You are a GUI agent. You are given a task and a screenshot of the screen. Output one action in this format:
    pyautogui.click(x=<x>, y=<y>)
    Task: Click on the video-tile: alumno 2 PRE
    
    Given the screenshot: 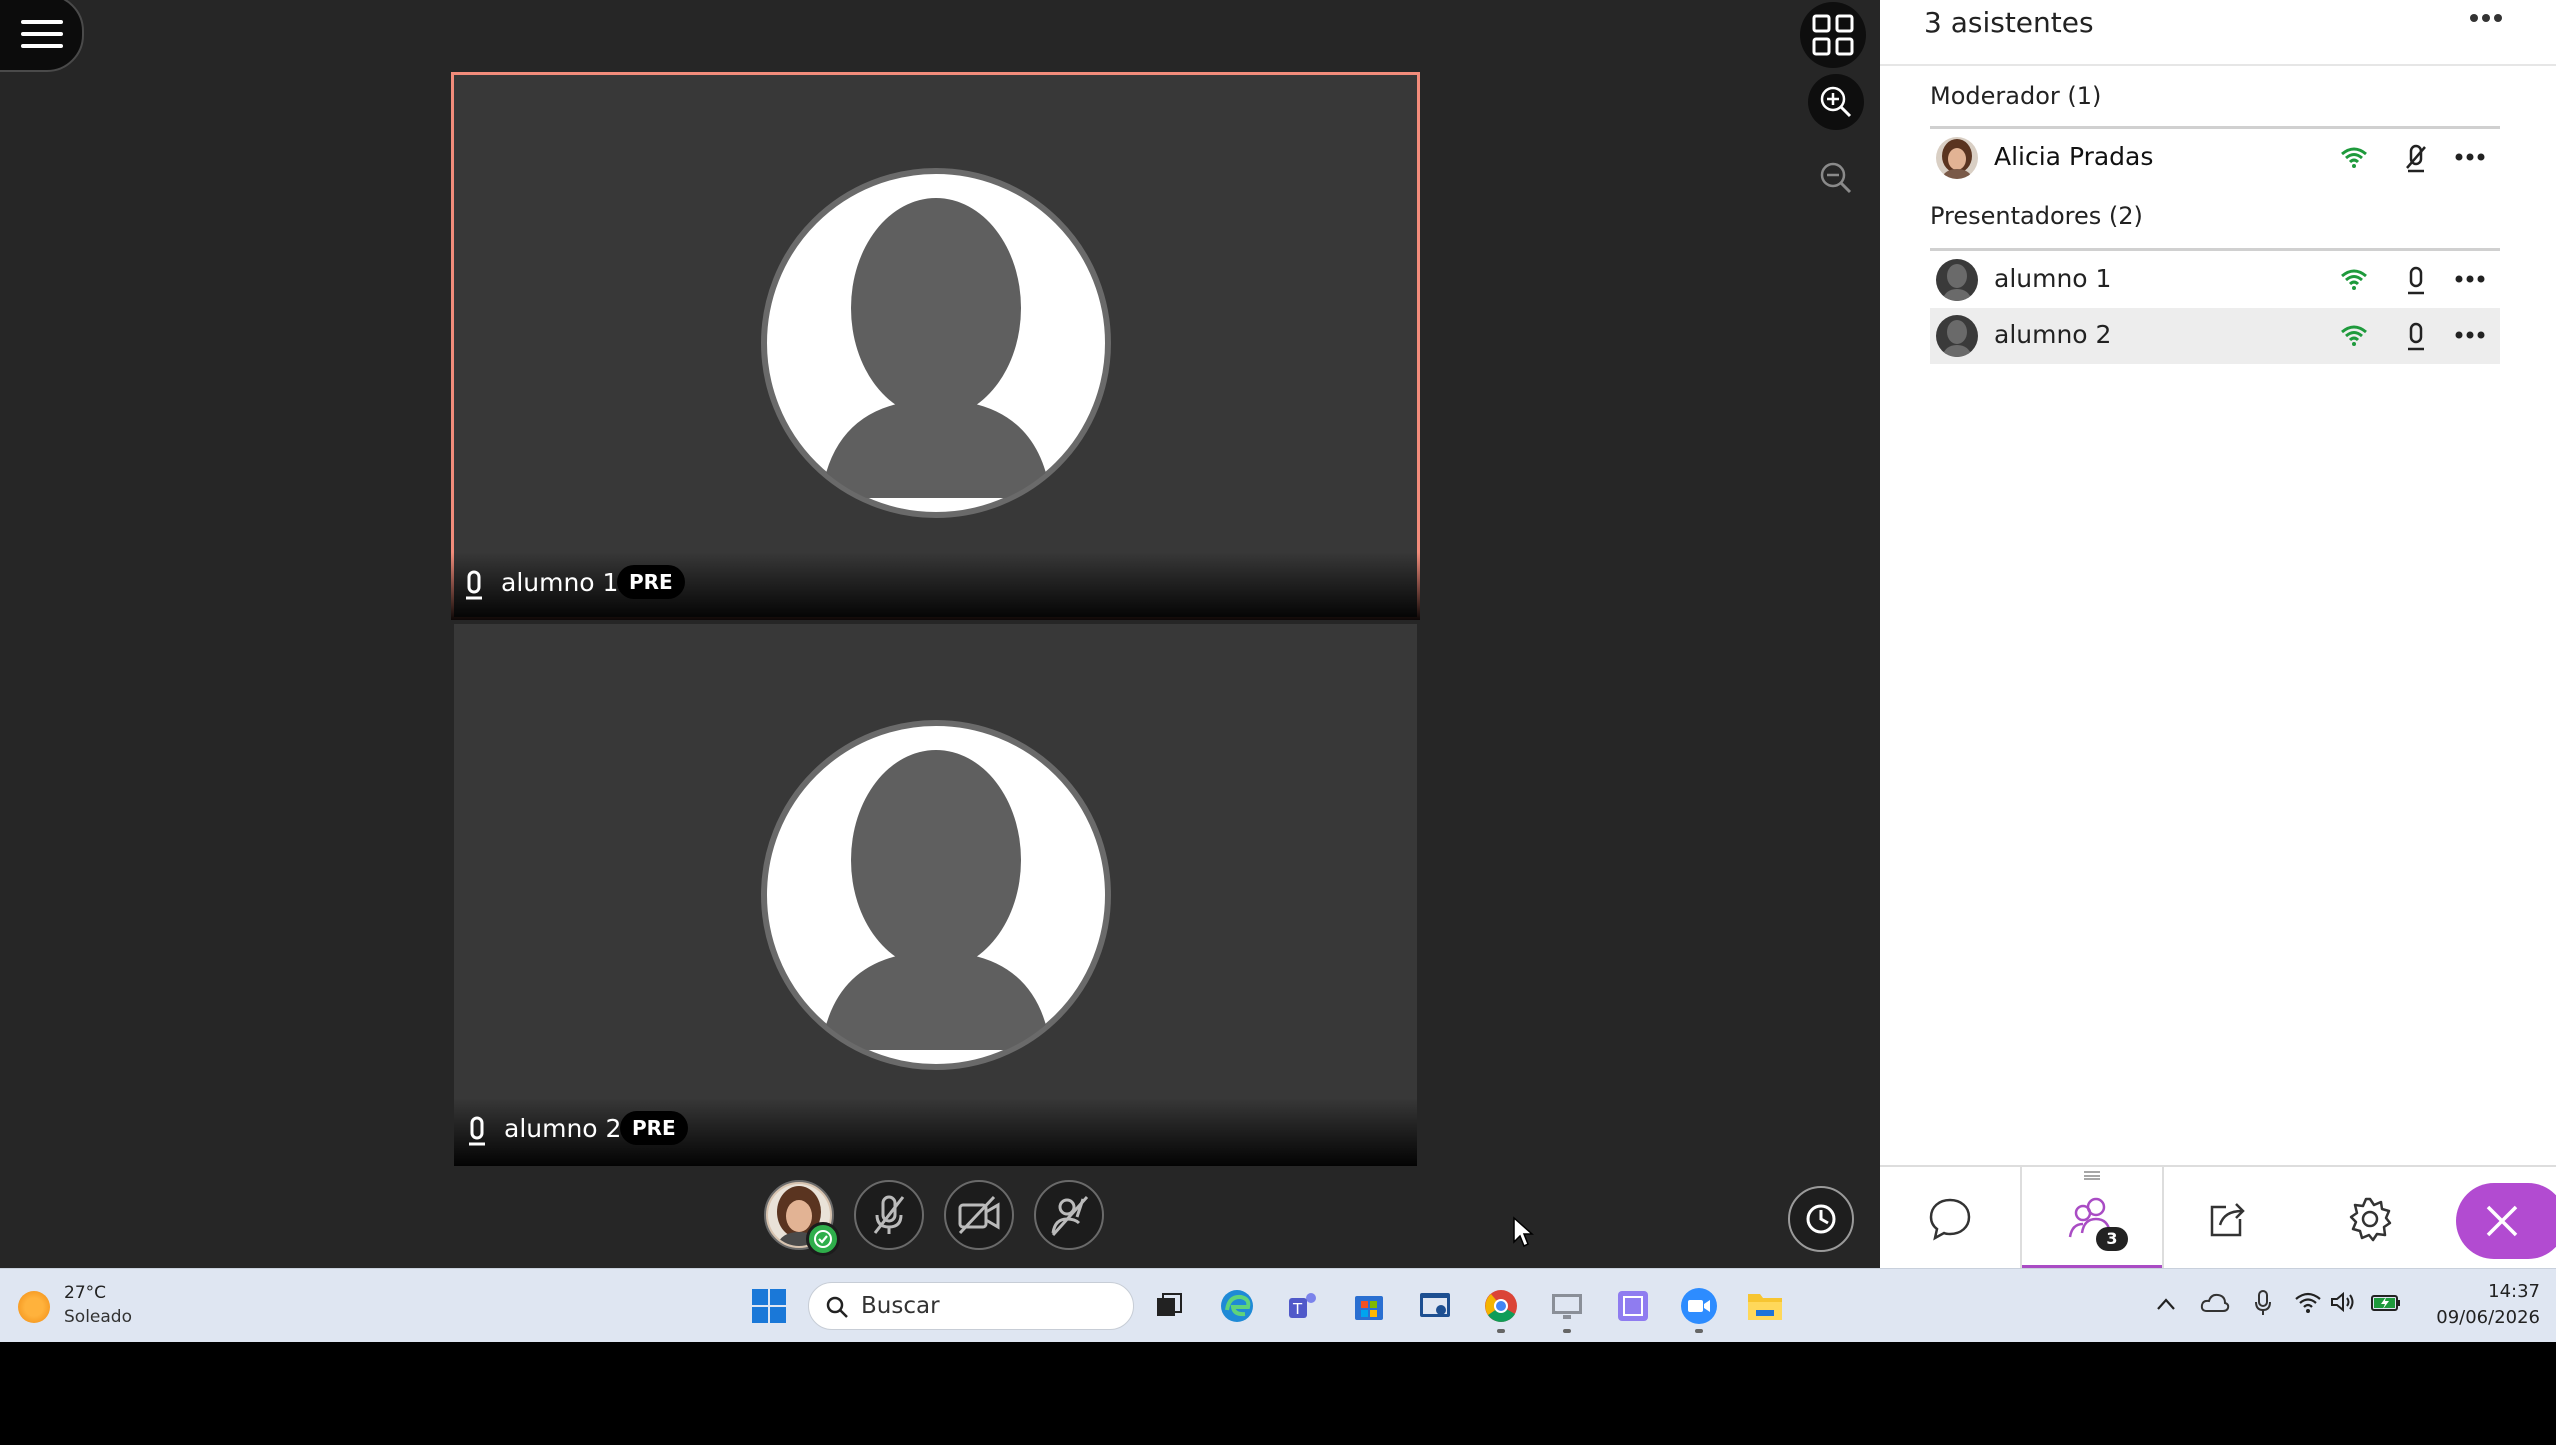 What is the action you would take?
    pyautogui.click(x=935, y=895)
    